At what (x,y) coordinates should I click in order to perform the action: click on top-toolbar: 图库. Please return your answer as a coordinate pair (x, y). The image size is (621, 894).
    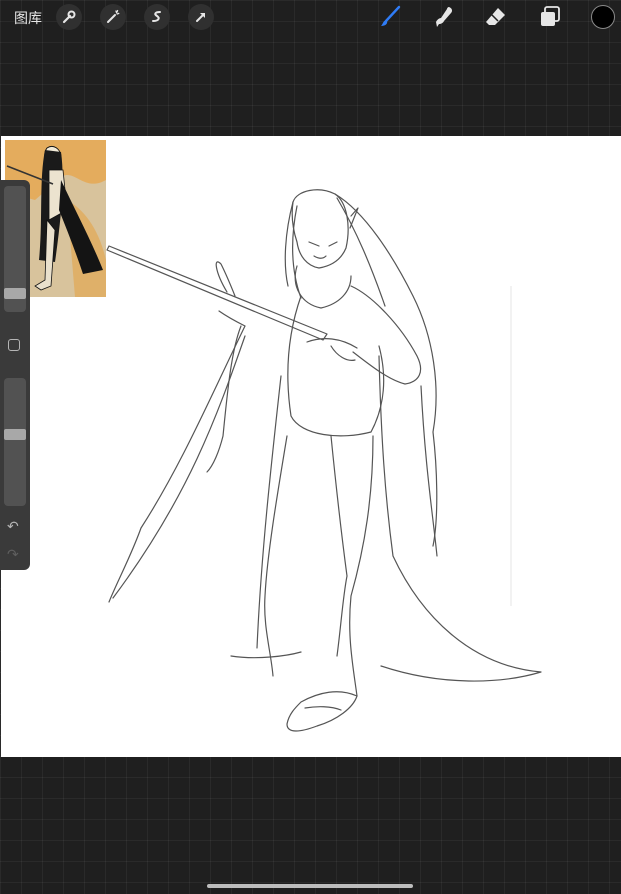
    Looking at the image, I should click on (310, 17).